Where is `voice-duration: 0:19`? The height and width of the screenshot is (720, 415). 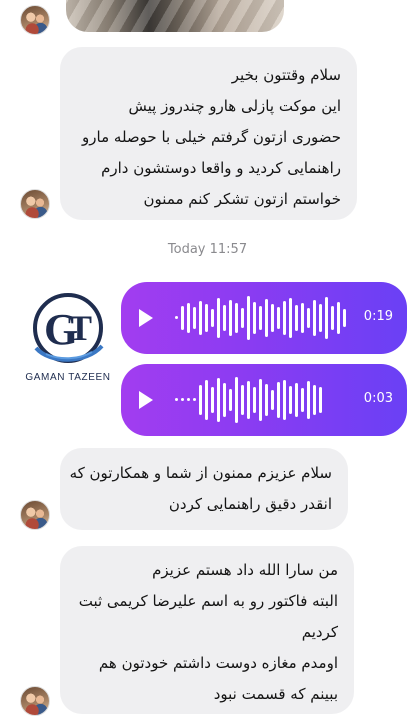 voice-duration: 0:19 is located at coordinates (378, 316).